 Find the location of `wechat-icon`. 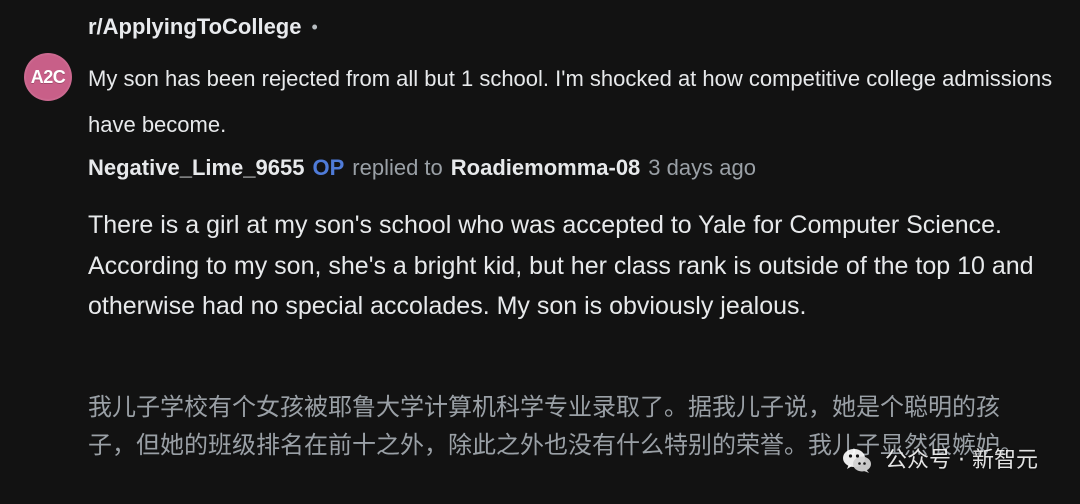

wechat-icon is located at coordinates (857, 461).